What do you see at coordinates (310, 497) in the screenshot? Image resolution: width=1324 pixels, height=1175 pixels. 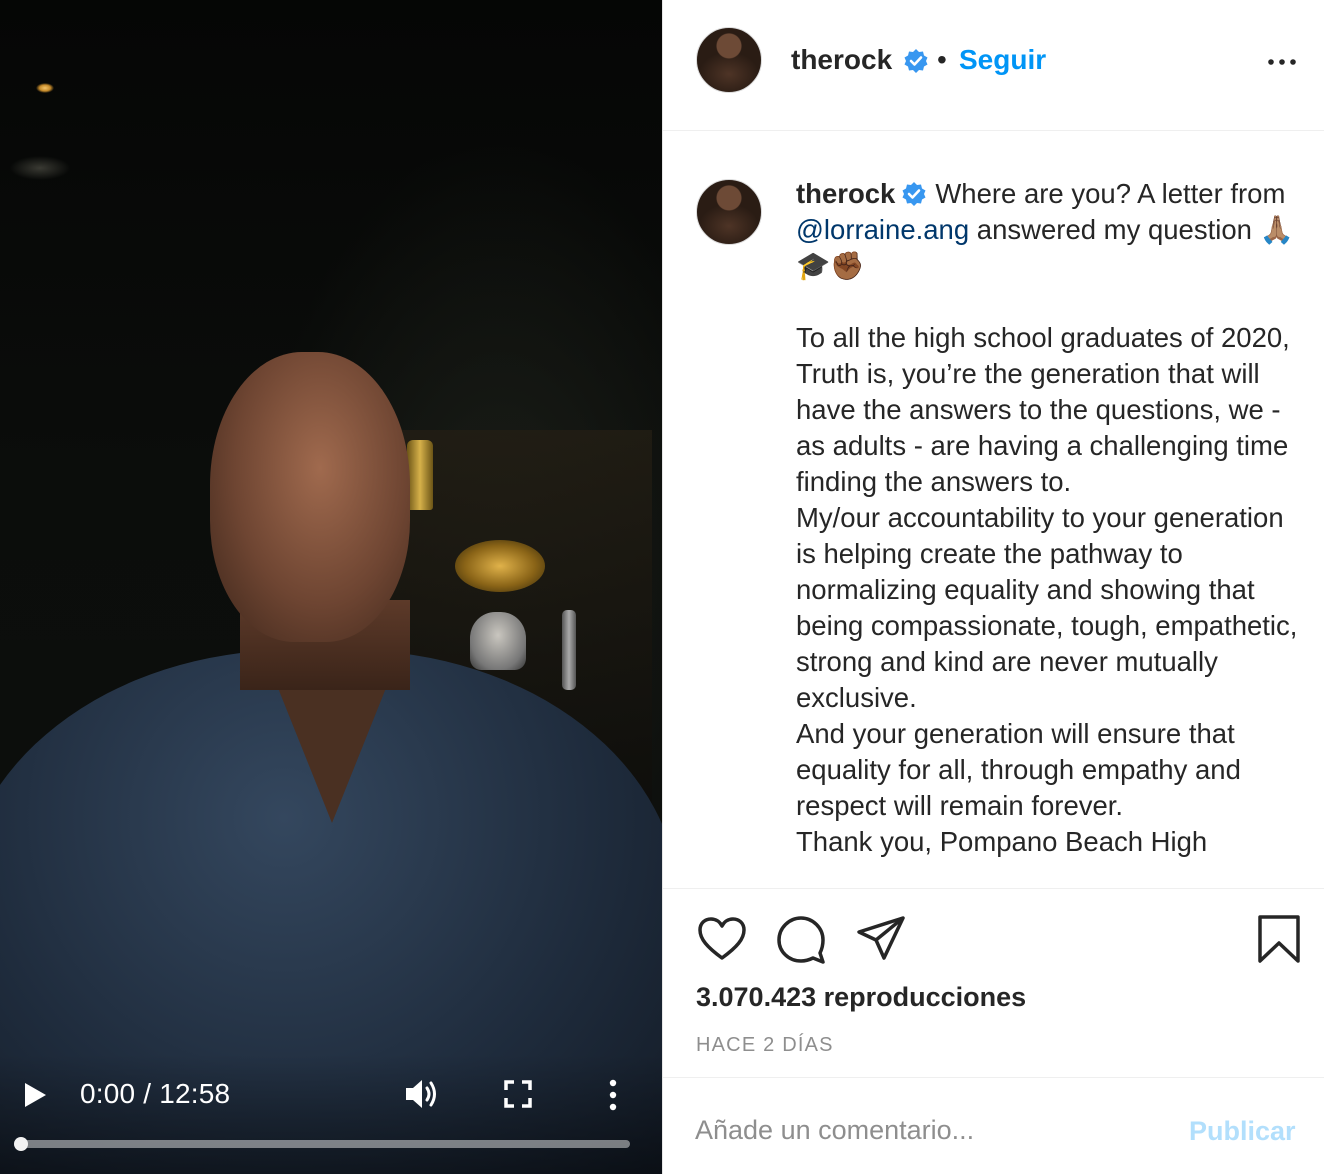 I see `person-head` at bounding box center [310, 497].